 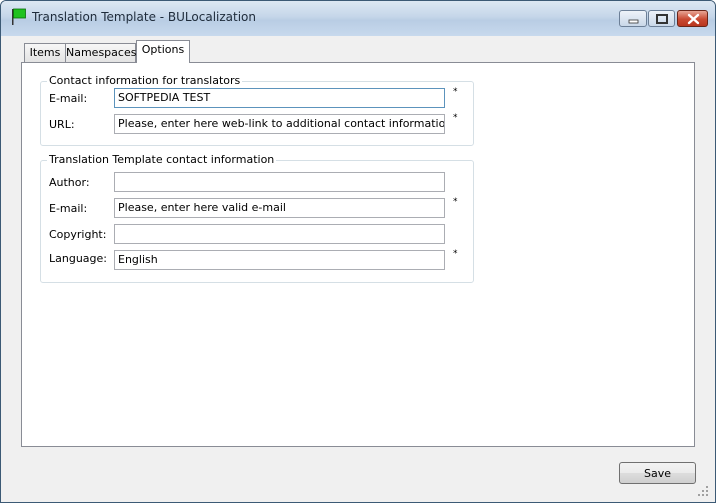 I want to click on green-flag-icon, so click(x=19, y=16).